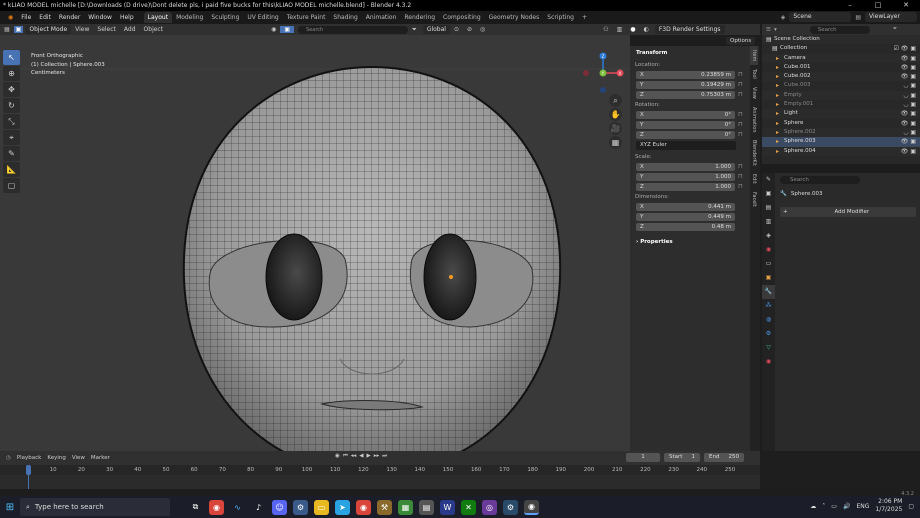 This screenshot has width=920, height=518. What do you see at coordinates (384, 456) in the screenshot?
I see `jump-end-icon: ⏭` at bounding box center [384, 456].